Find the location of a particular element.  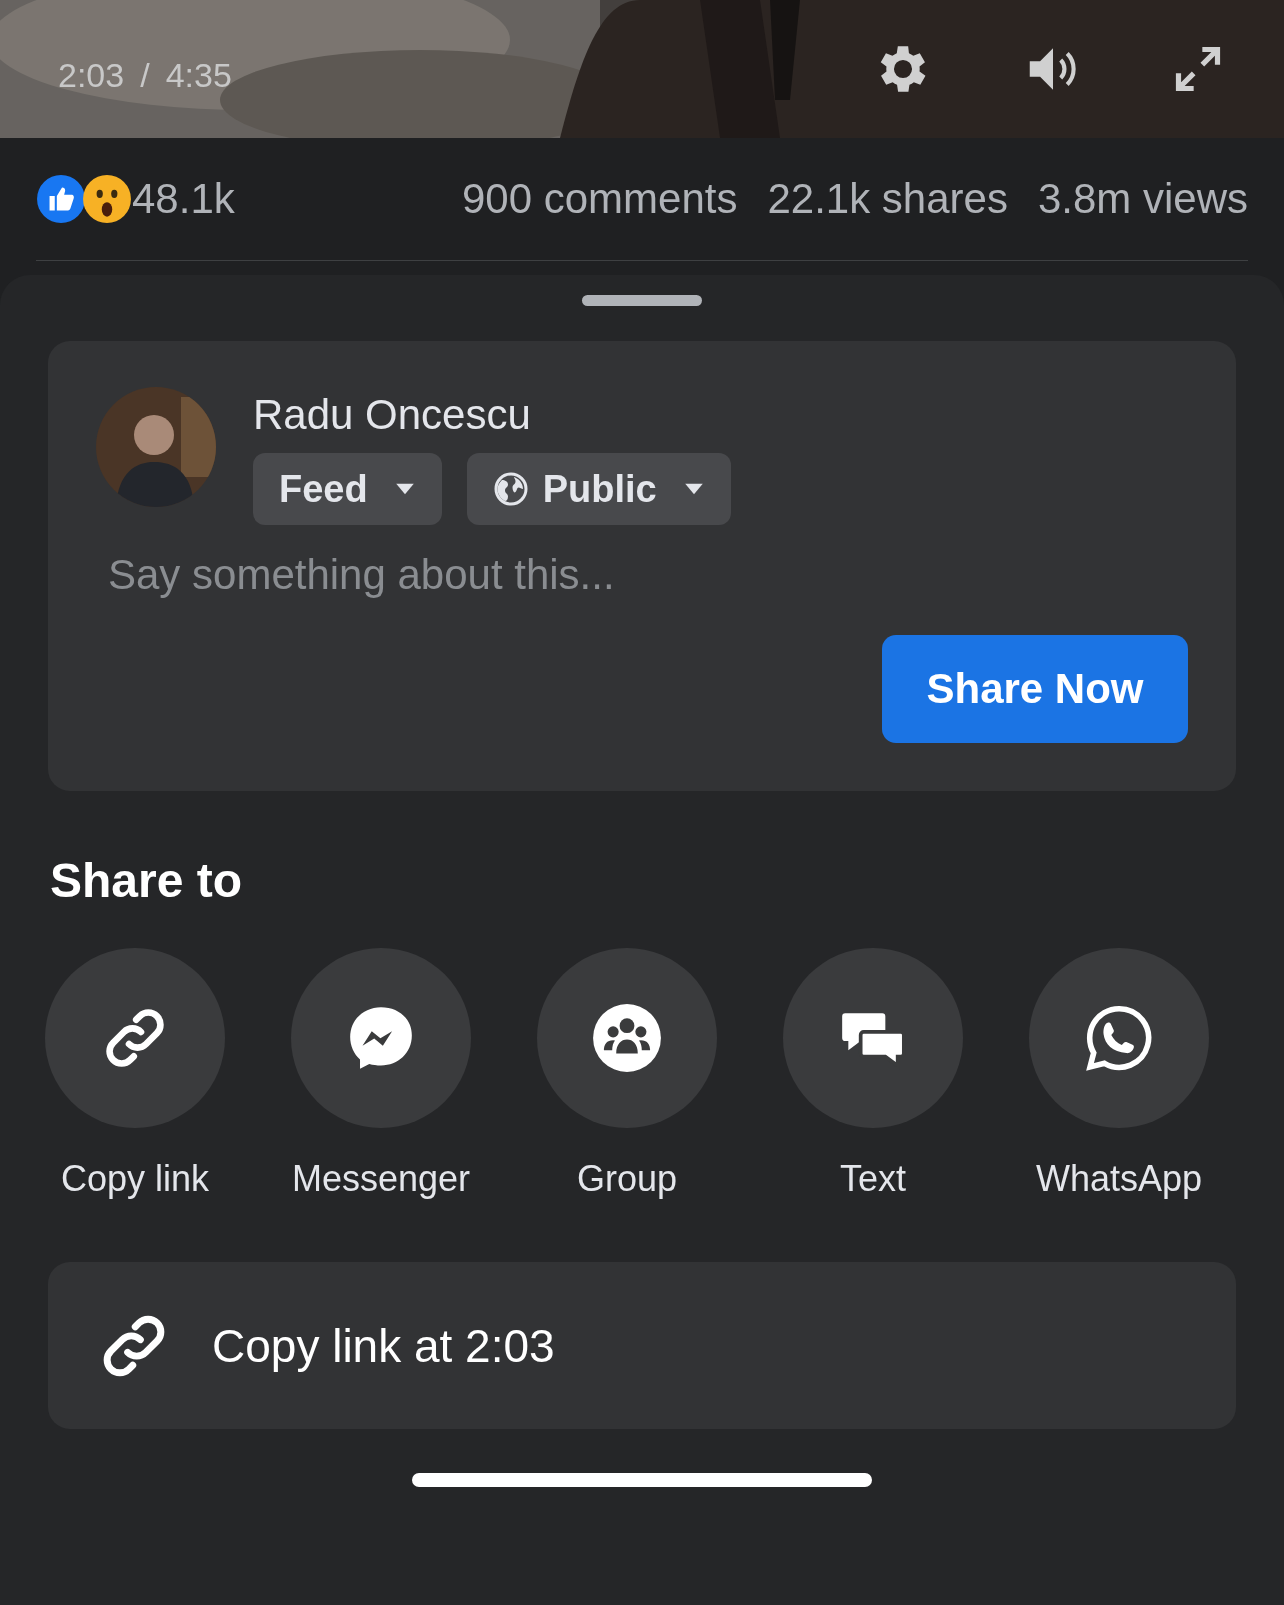

share-target-label: WhatsApp is located at coordinates (1119, 1179).